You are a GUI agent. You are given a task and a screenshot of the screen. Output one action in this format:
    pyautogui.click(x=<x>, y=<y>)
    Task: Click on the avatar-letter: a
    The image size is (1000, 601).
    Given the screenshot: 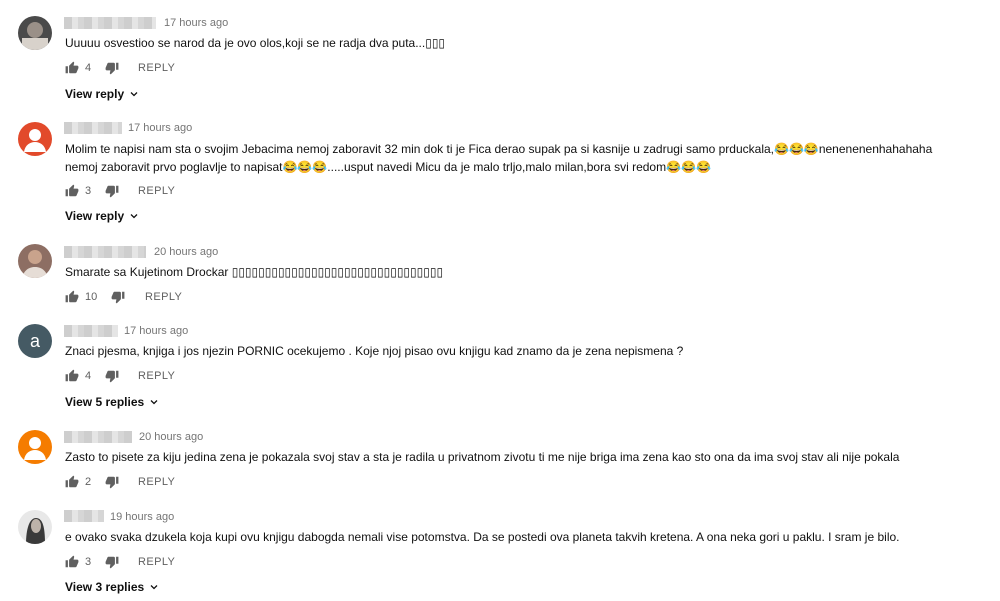 What is the action you would take?
    pyautogui.click(x=34, y=341)
    